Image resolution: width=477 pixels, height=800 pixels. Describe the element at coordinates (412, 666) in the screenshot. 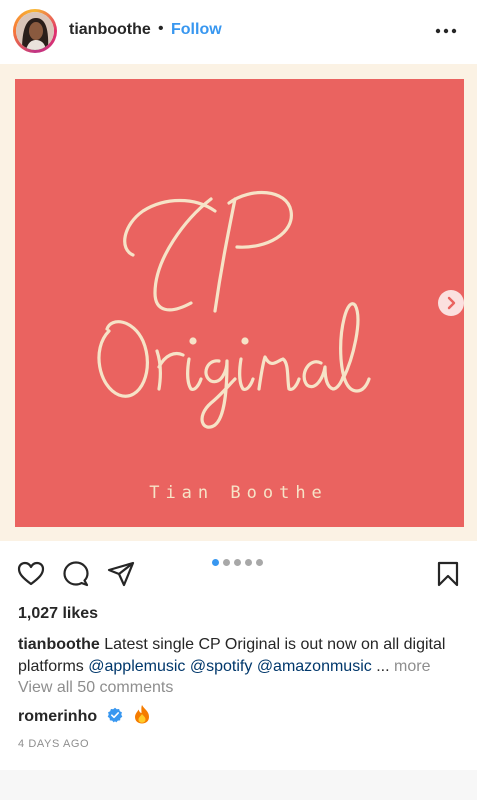

I see `caption-more-link: more` at that location.